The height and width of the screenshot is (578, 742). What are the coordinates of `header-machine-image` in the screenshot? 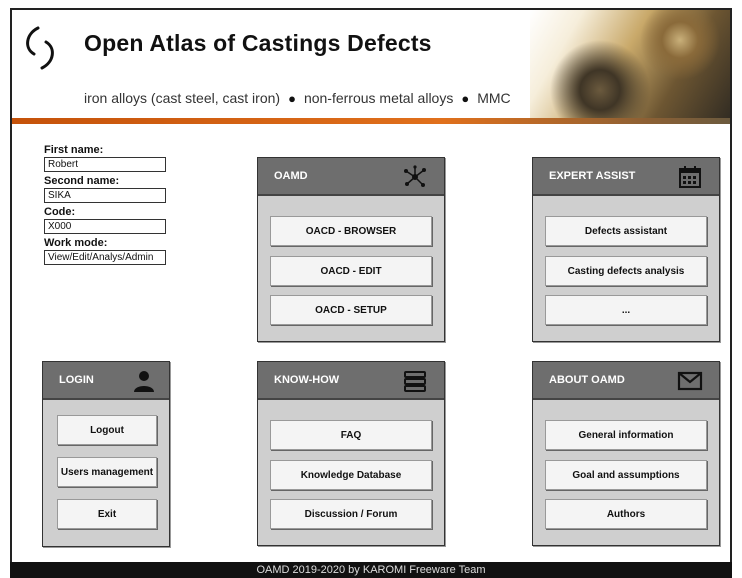 It's located at (630, 64).